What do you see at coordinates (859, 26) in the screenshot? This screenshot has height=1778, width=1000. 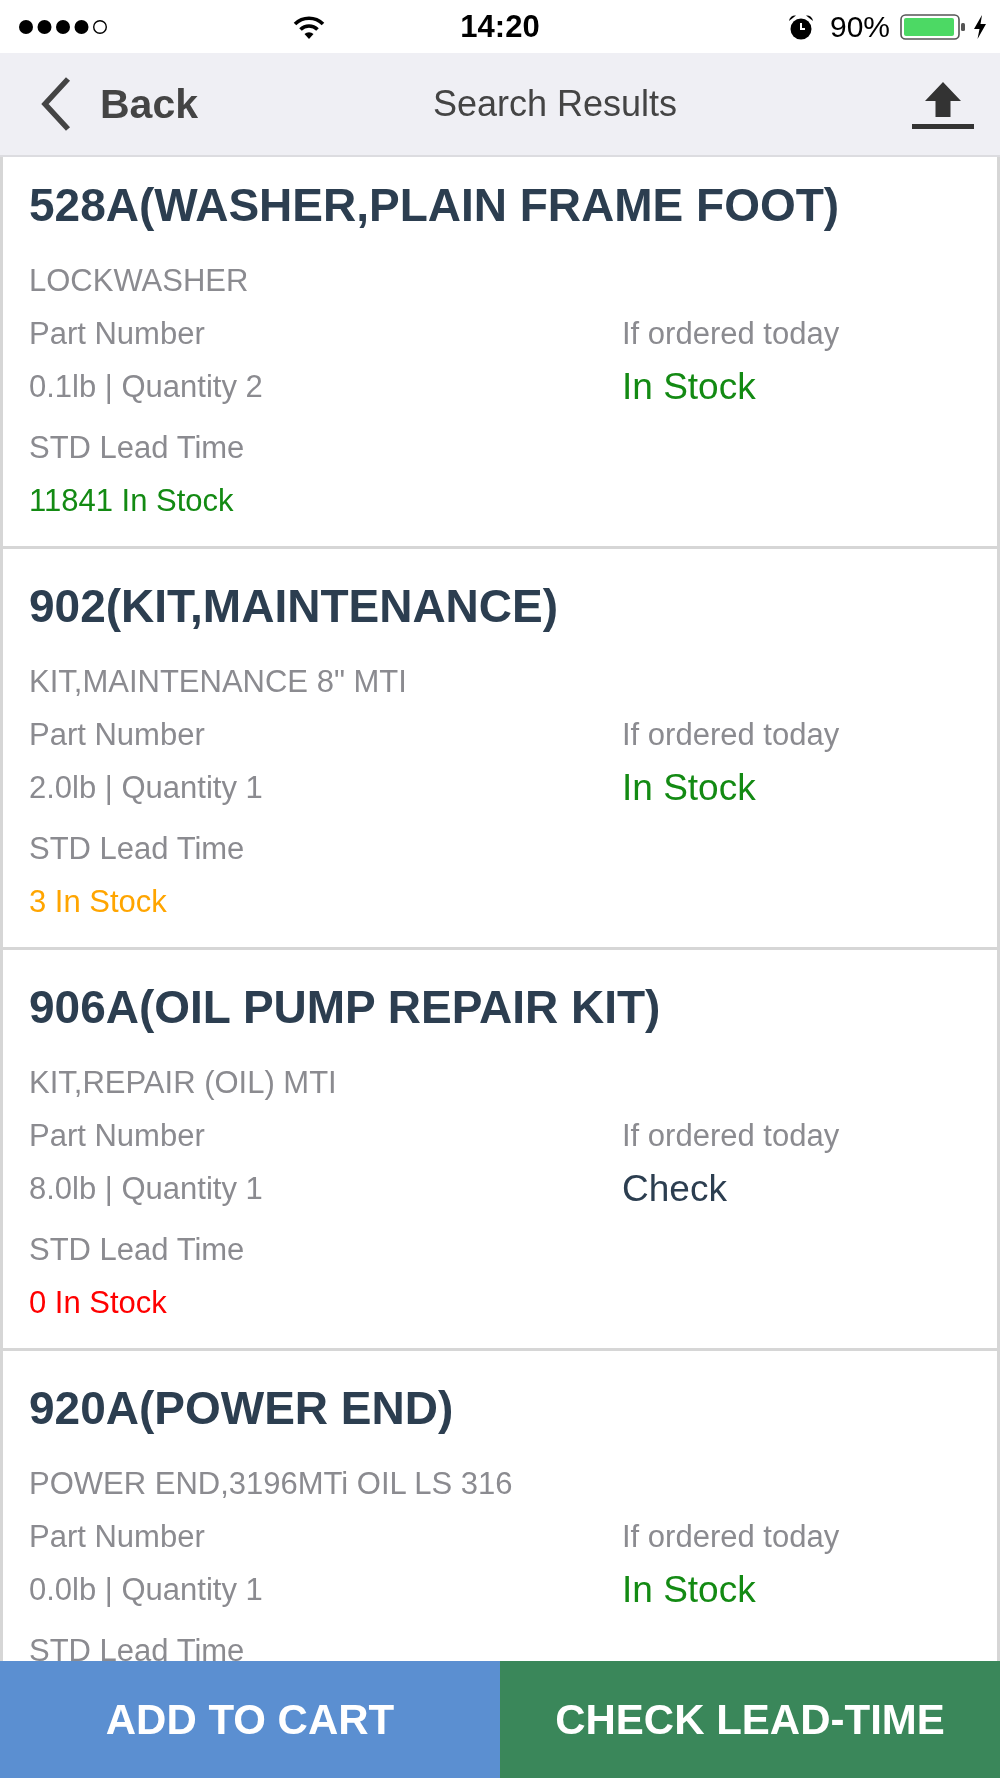 I see `battery-percentage: 90%` at bounding box center [859, 26].